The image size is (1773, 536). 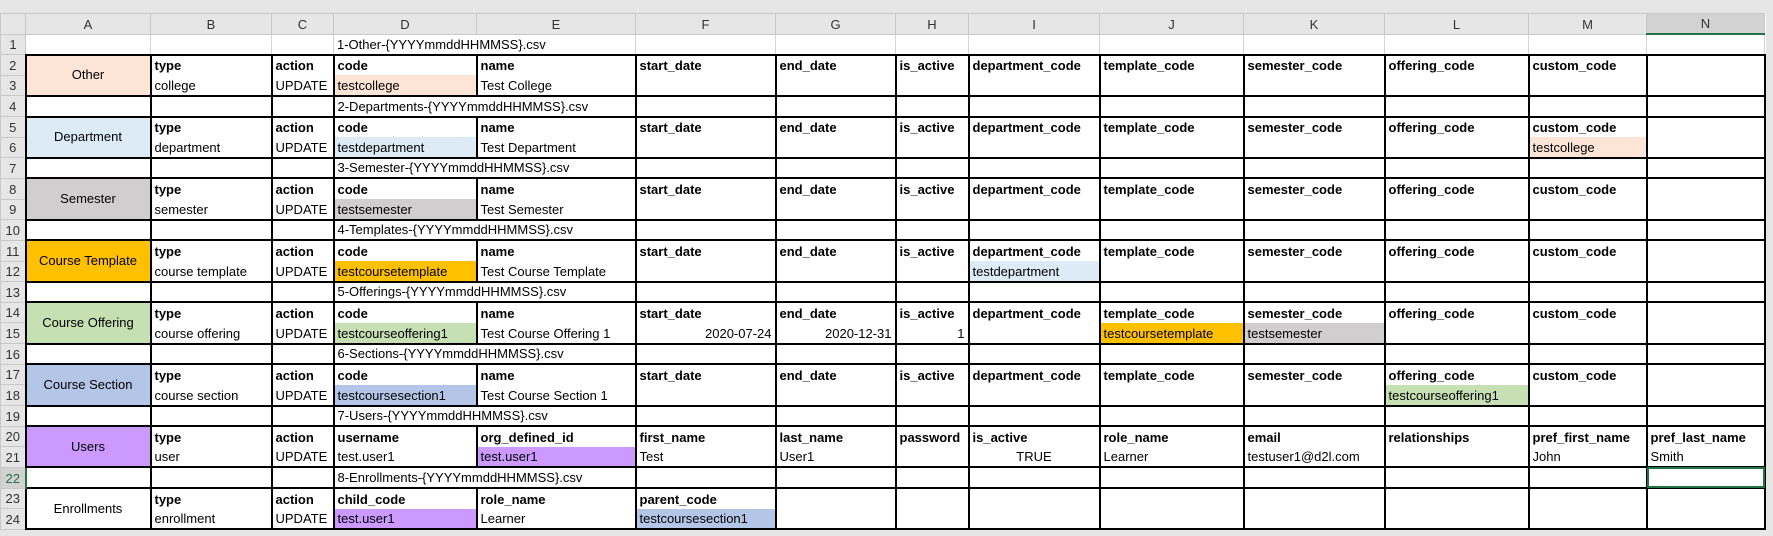 I want to click on field-value: course section, so click(x=211, y=395).